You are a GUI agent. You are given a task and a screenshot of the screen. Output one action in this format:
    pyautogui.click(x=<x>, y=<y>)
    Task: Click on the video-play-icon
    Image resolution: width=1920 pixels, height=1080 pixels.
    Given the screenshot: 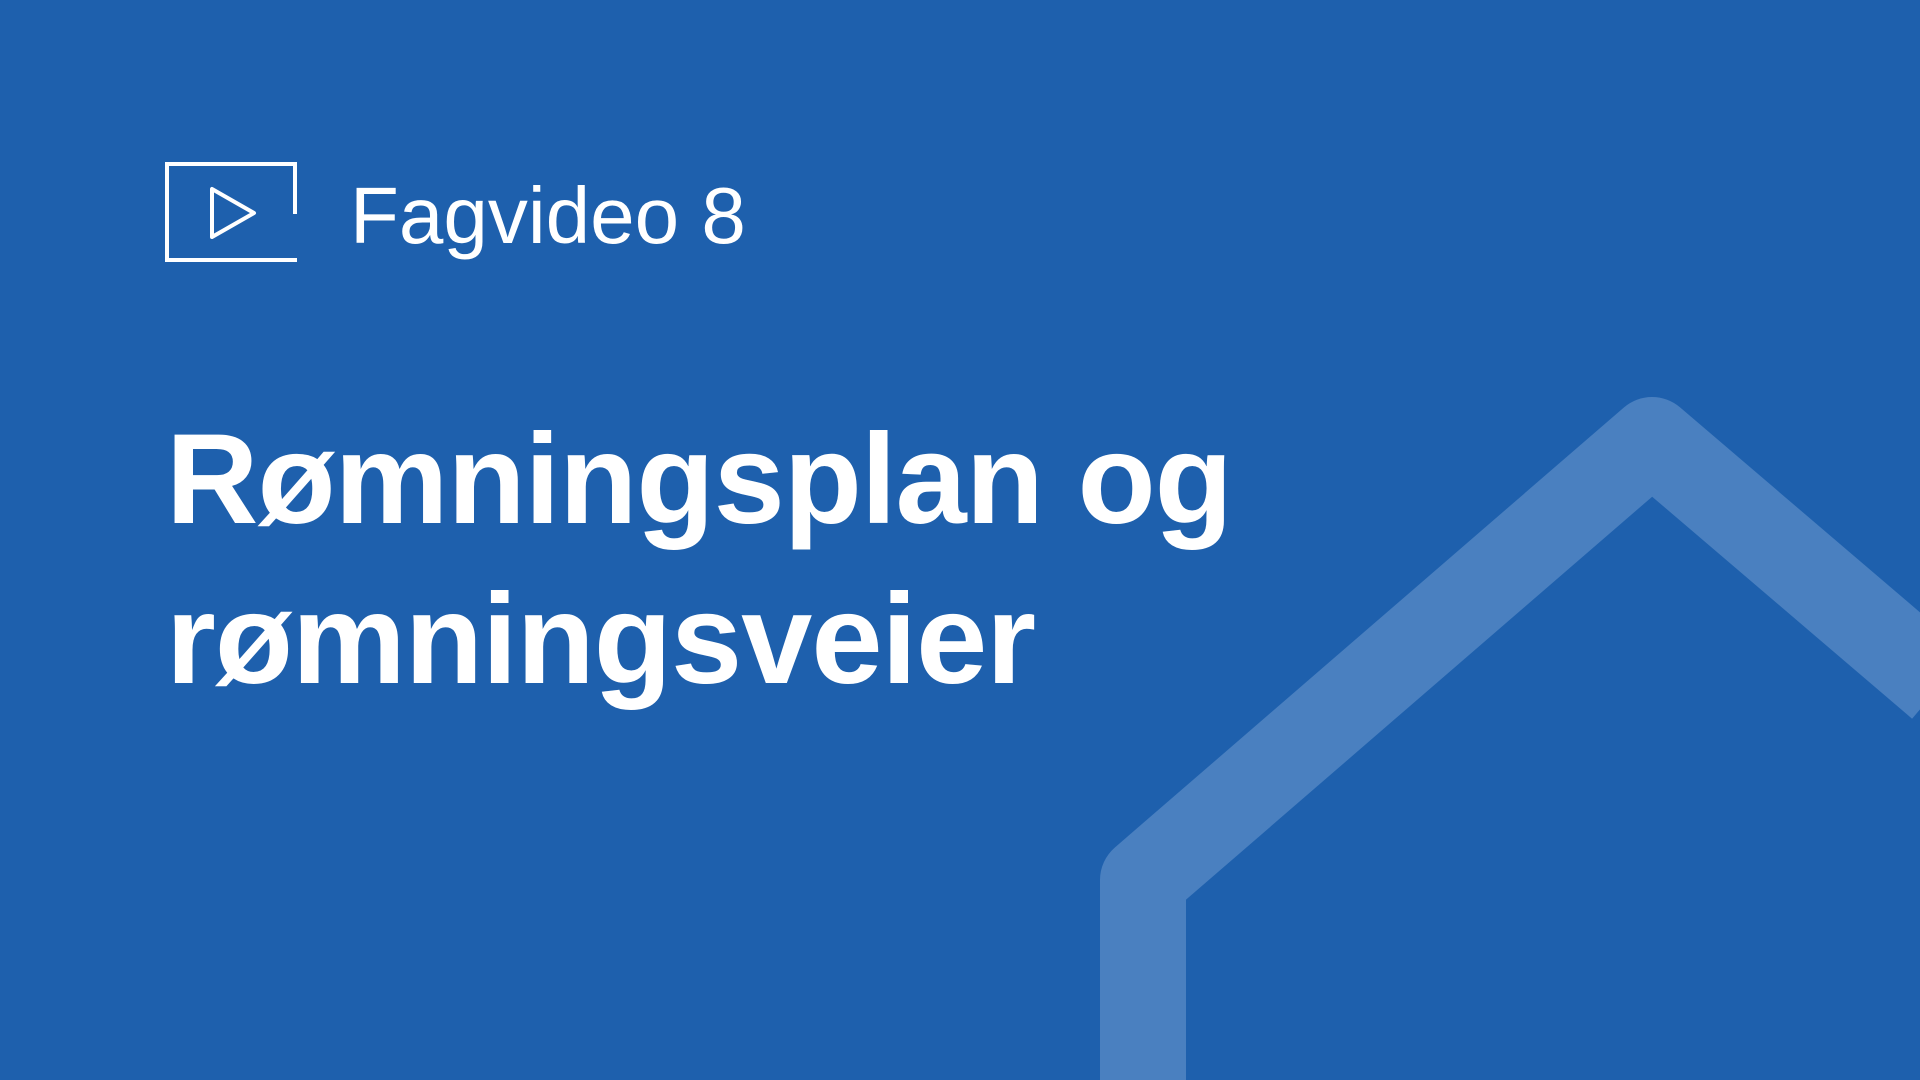 What is the action you would take?
    pyautogui.click(x=232, y=213)
    